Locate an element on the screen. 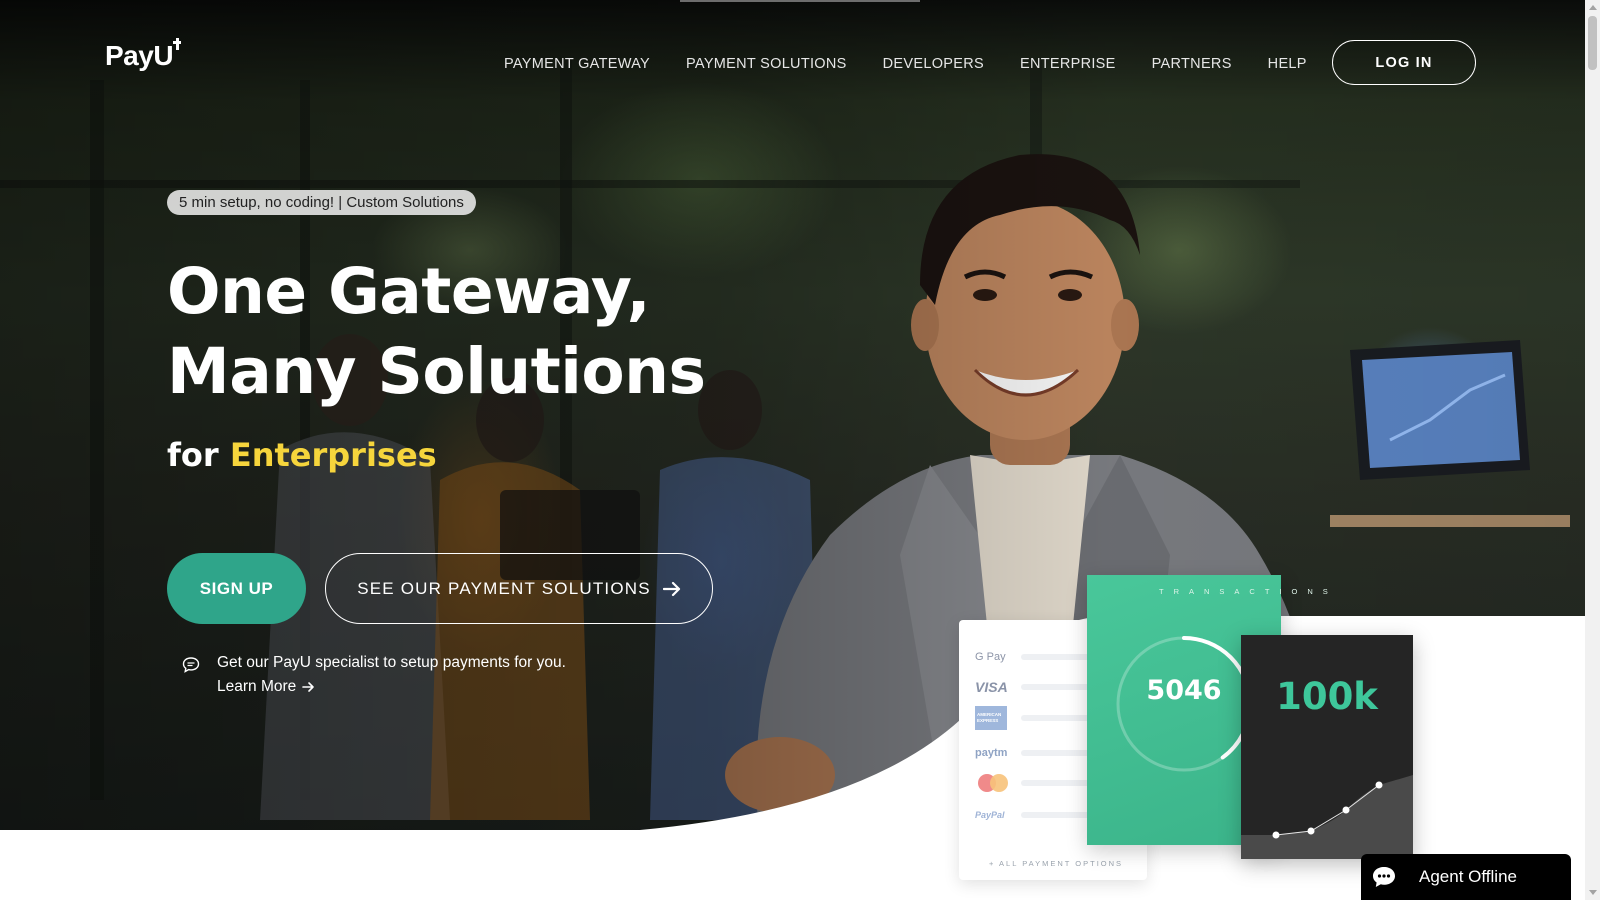 The image size is (1600, 900). learn-more-label: Learn More is located at coordinates (257, 686).